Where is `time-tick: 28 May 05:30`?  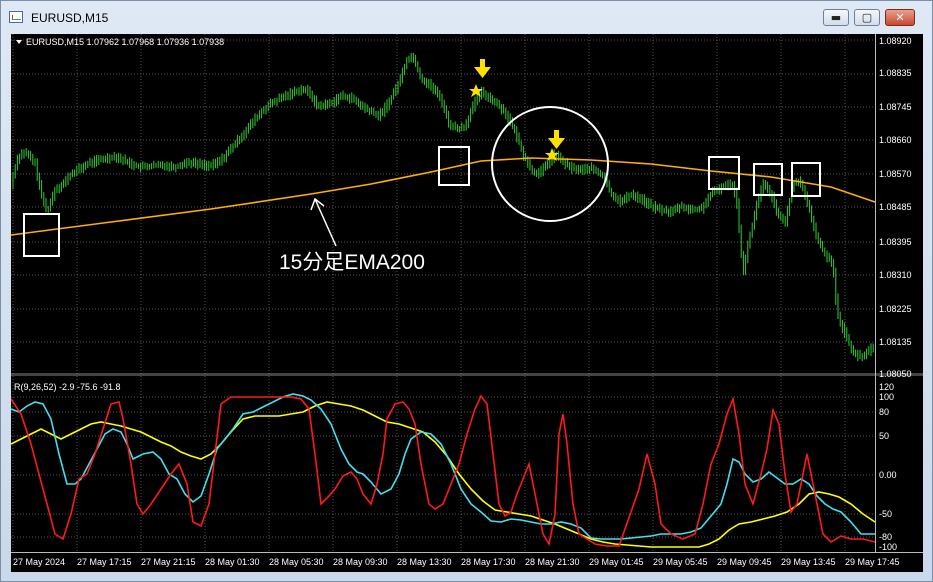 time-tick: 28 May 05:30 is located at coordinates (296, 562).